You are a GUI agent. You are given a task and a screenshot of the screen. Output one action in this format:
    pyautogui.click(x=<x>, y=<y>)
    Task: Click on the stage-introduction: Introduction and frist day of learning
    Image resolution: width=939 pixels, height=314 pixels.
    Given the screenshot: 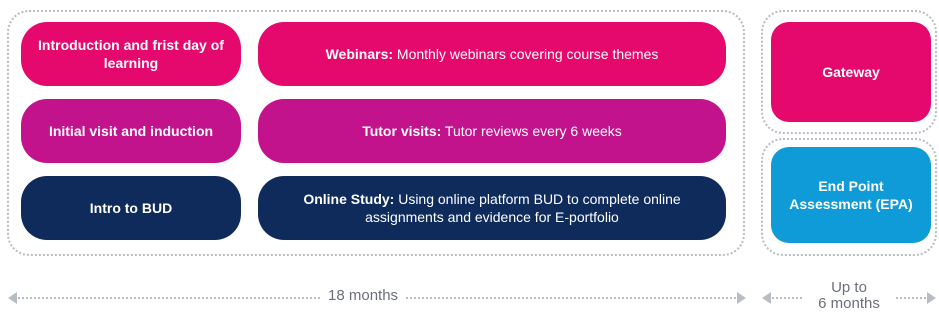 What is the action you would take?
    pyautogui.click(x=131, y=54)
    